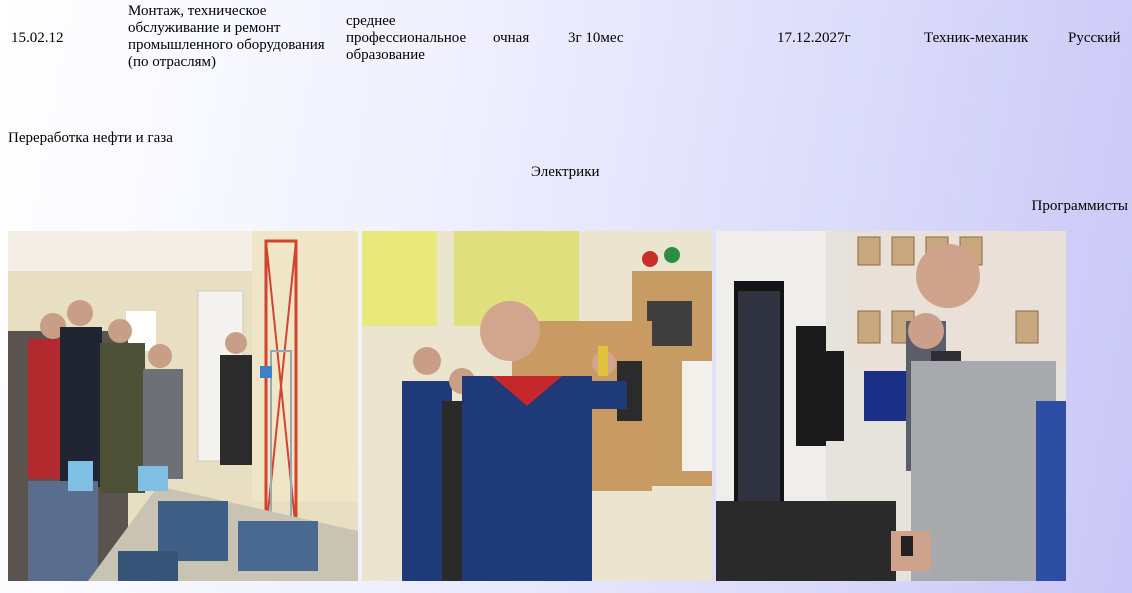  Describe the element at coordinates (976, 38) in the screenshot. I see `qualification: Техник-механик` at that location.